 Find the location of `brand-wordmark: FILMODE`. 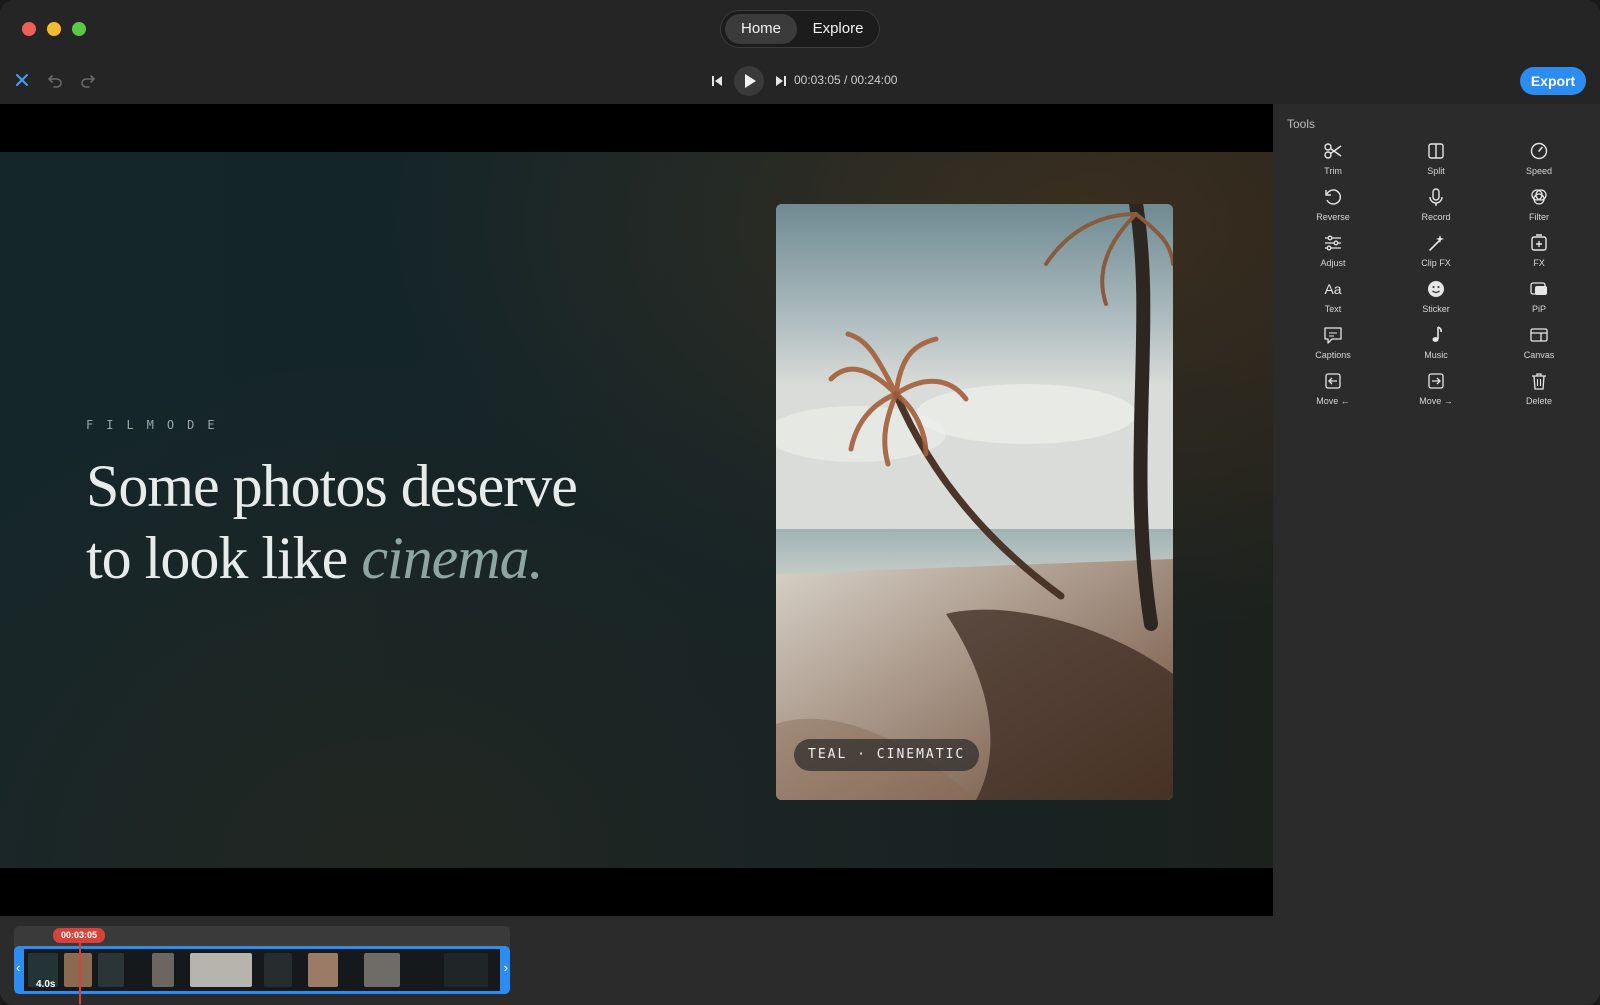

brand-wordmark: FILMODE is located at coordinates (157, 425).